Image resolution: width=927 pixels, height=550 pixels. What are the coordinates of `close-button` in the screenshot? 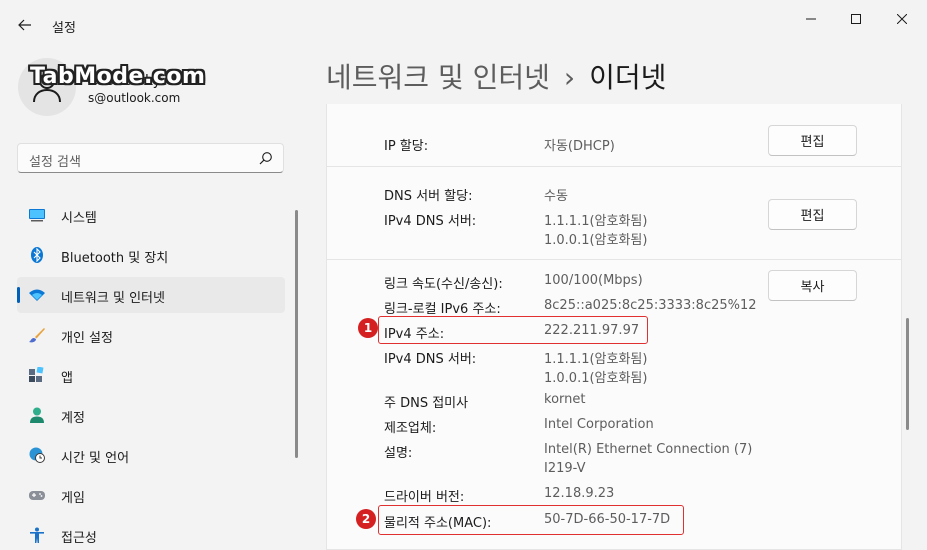 It's located at (902, 19).